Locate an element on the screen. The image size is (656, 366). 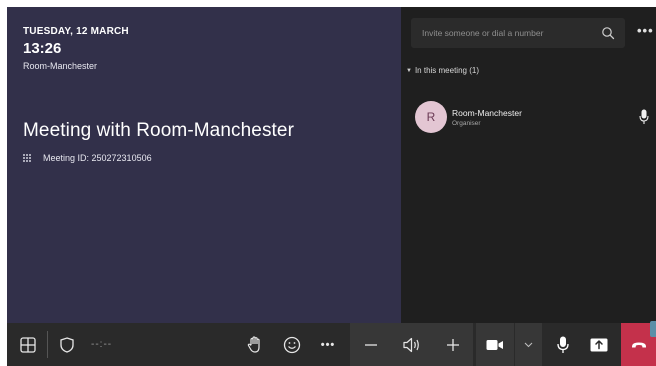
camera-button is located at coordinates (495, 344).